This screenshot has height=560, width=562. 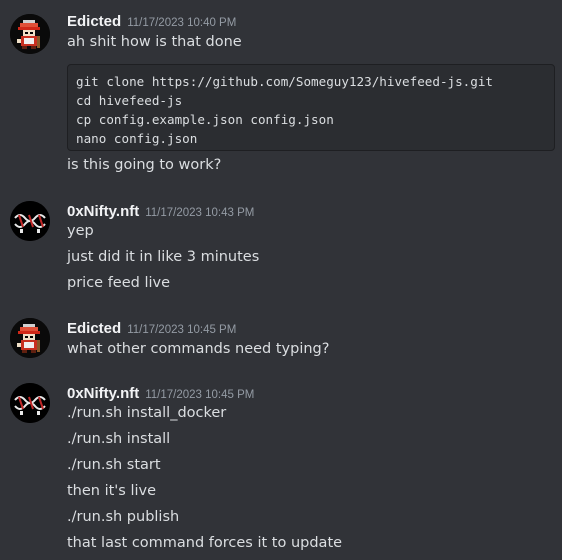 What do you see at coordinates (80, 231) in the screenshot?
I see `message-text: yep` at bounding box center [80, 231].